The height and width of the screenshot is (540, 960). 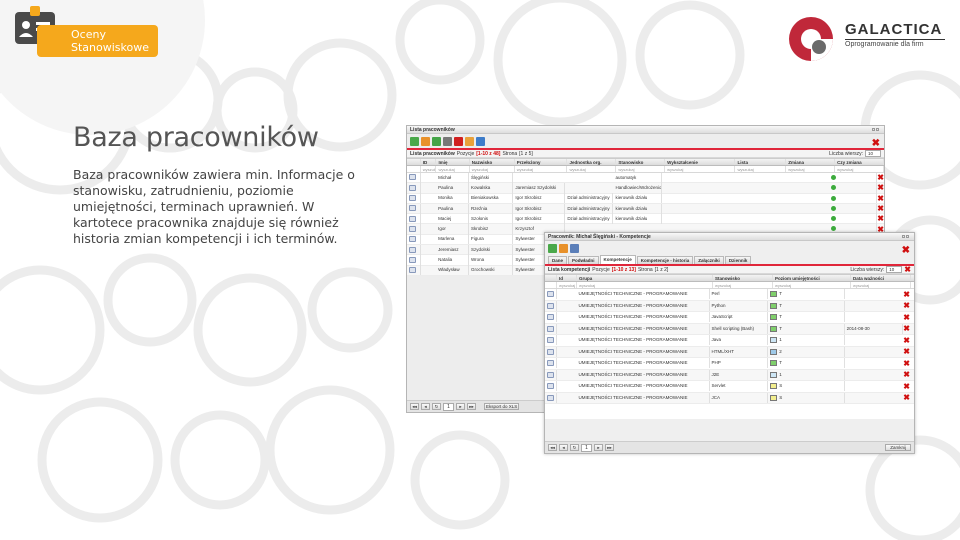 What do you see at coordinates (881, 278) in the screenshot?
I see `column-header: Data ważności` at bounding box center [881, 278].